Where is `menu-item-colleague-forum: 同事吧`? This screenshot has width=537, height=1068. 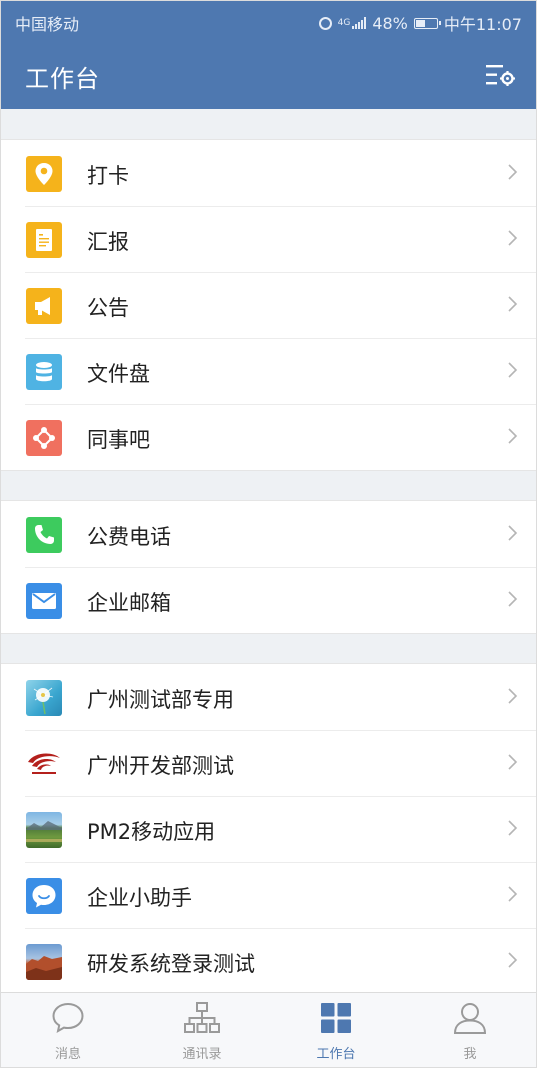 menu-item-colleague-forum: 同事吧 is located at coordinates (268, 437).